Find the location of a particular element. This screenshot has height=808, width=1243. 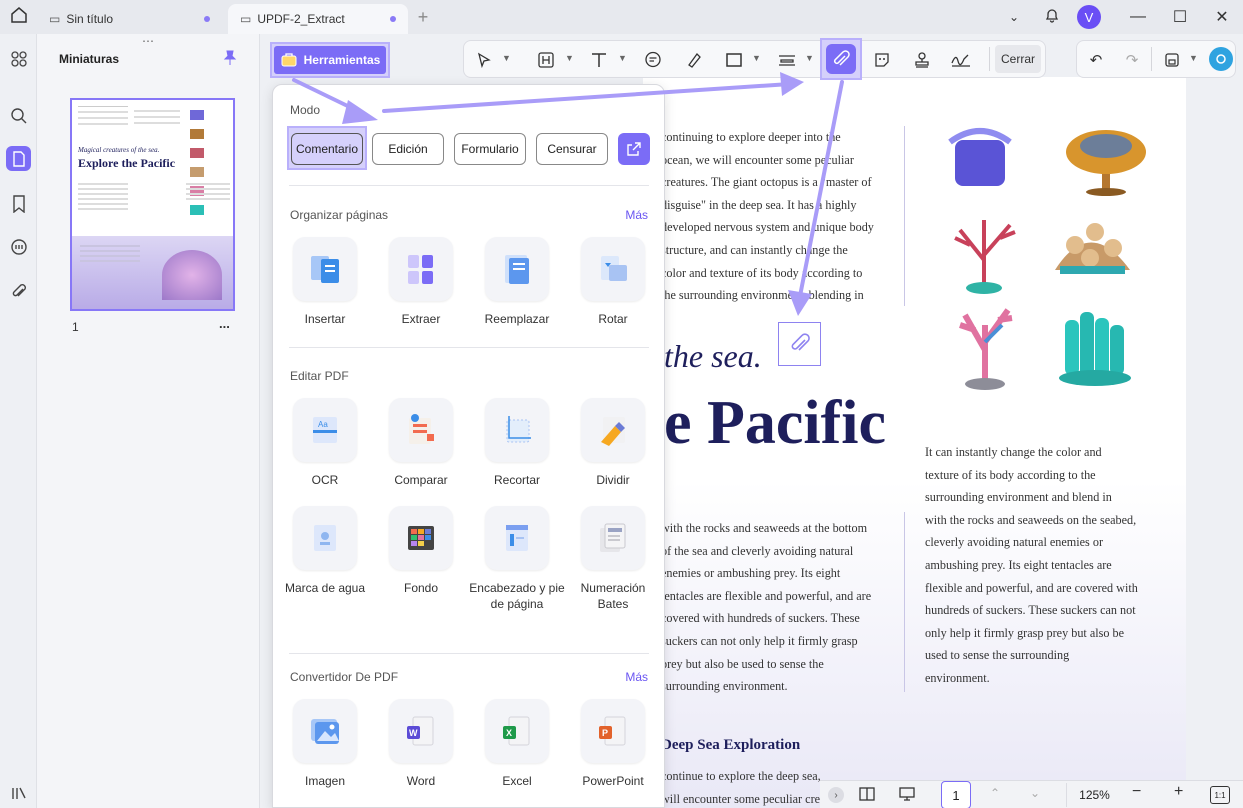

arrow-herramientas-to-comentario is located at coordinates (335, 101).